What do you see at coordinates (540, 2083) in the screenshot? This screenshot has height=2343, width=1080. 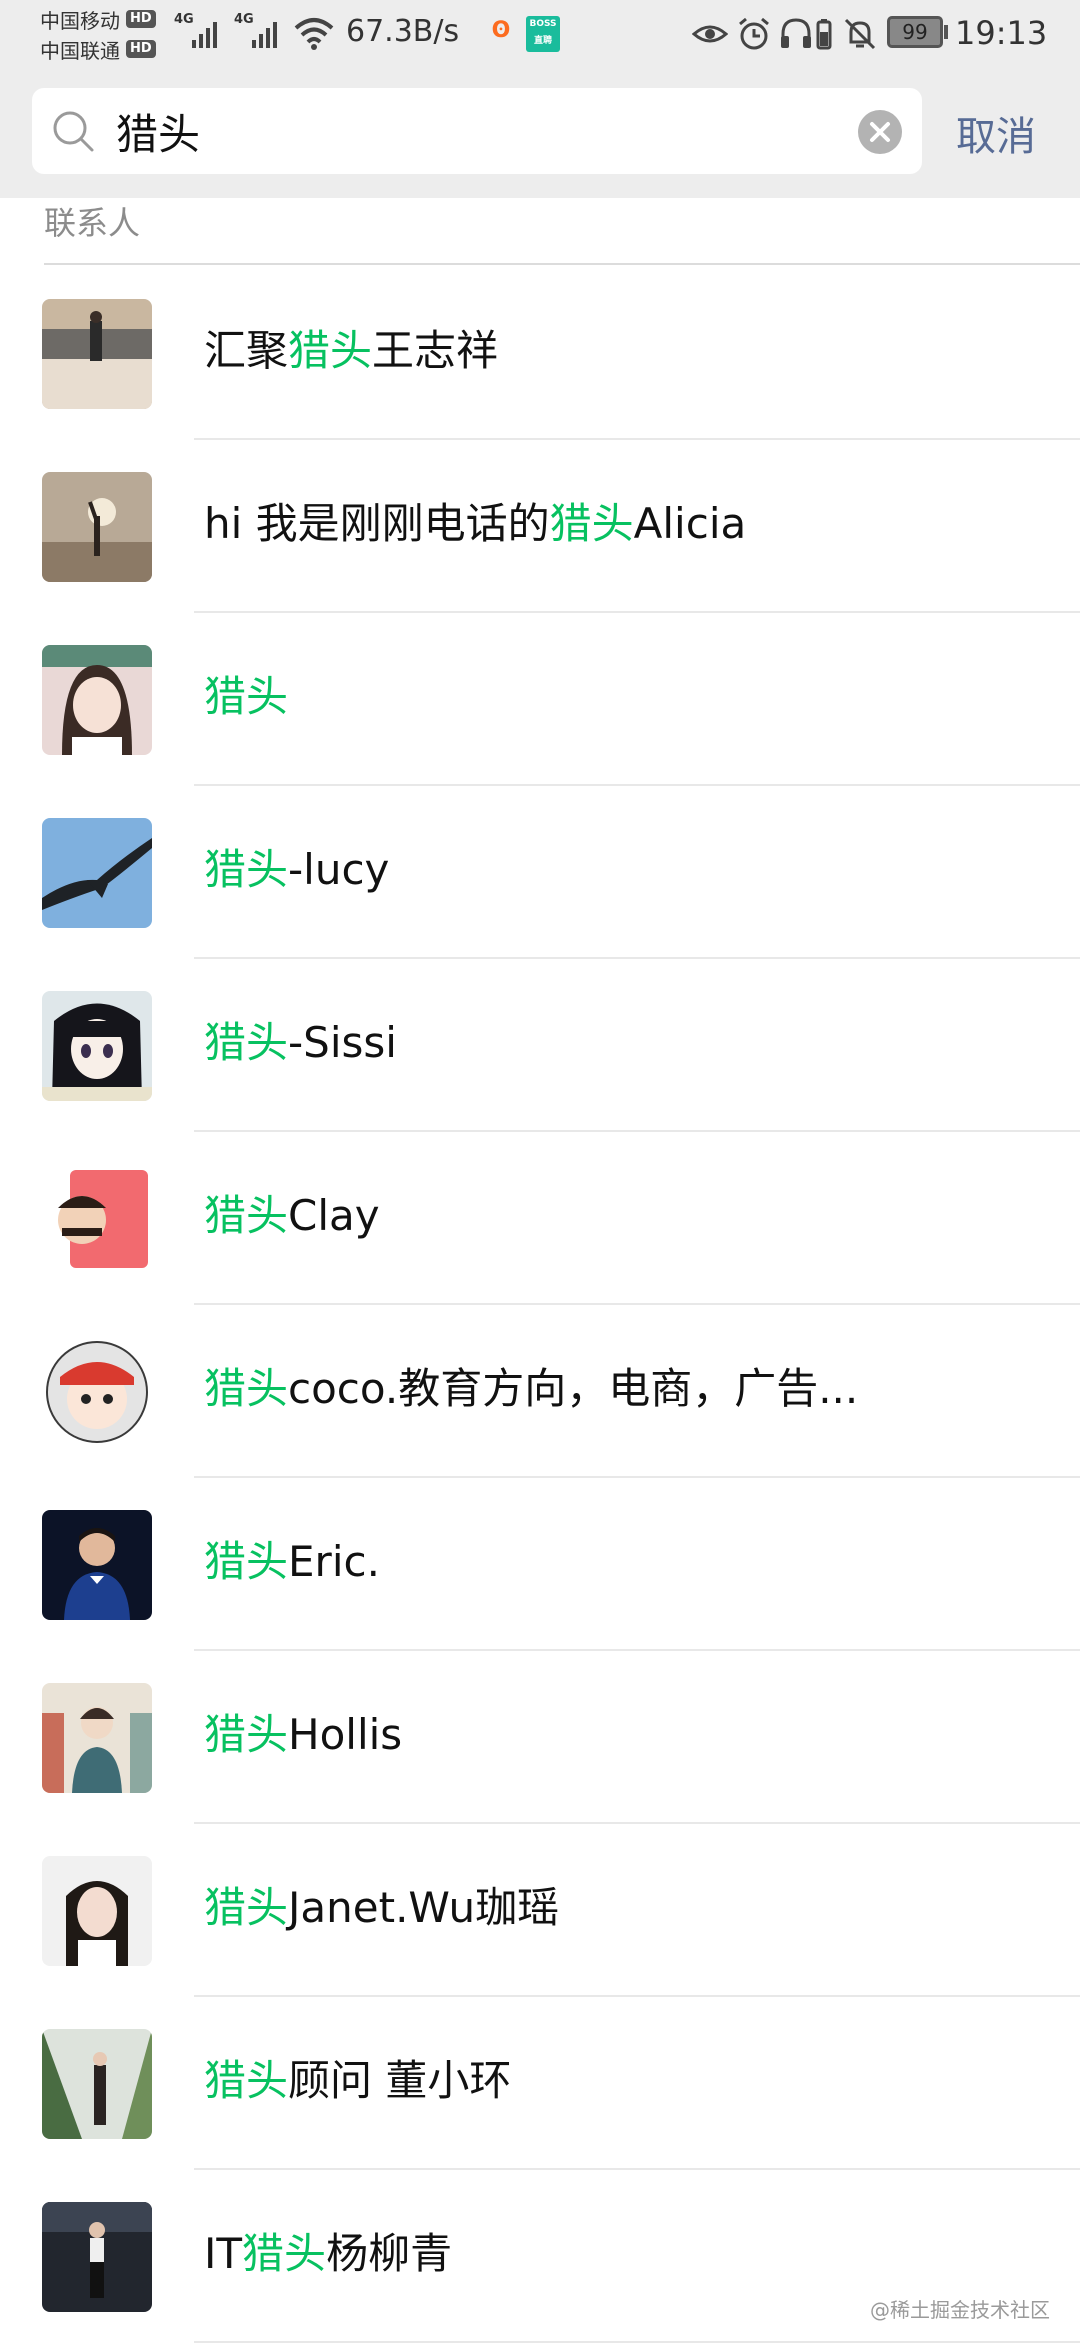 I see `contact-row: 猎头顾问 董小环` at bounding box center [540, 2083].